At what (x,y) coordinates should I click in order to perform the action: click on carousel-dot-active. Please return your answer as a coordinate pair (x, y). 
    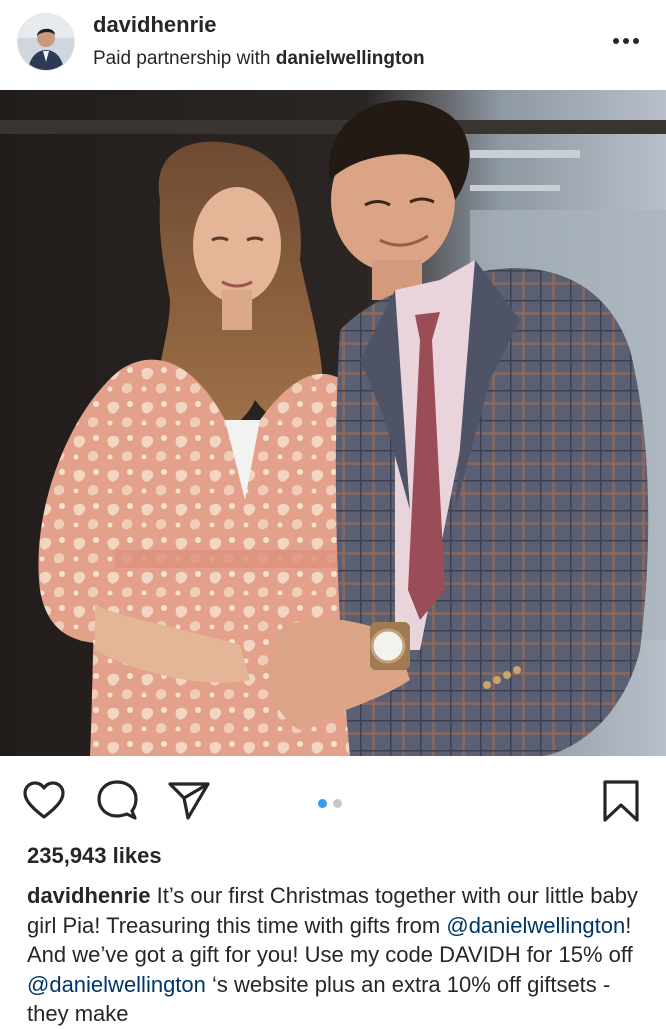
    Looking at the image, I should click on (322, 803).